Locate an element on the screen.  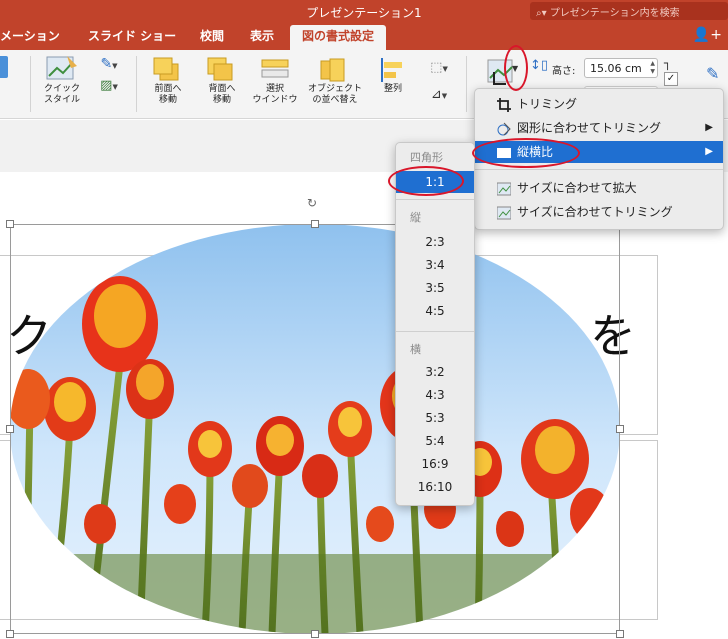
resize-handle-bottom-left is located at coordinates (10, 634).